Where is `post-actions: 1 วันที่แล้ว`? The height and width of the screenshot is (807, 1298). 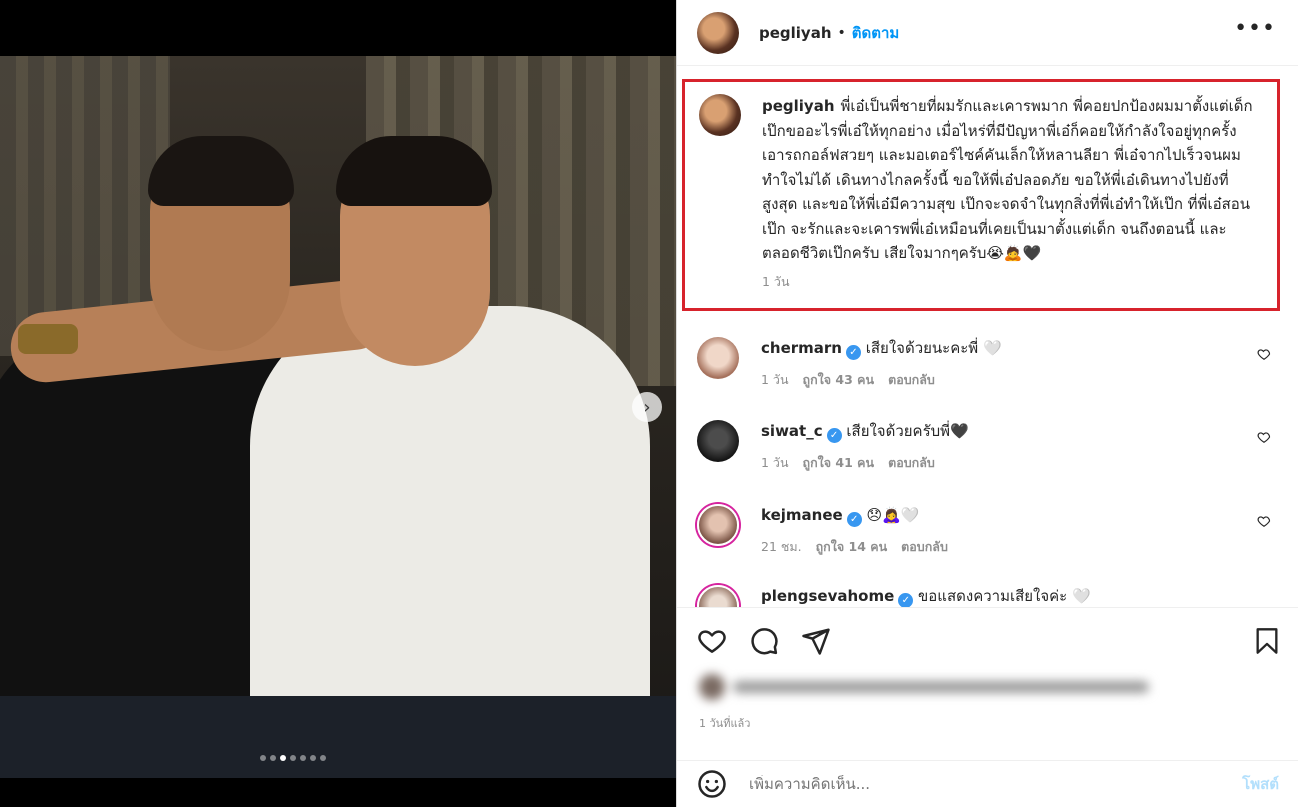
post-actions: 1 วันที่แล้ว is located at coordinates (987, 687).